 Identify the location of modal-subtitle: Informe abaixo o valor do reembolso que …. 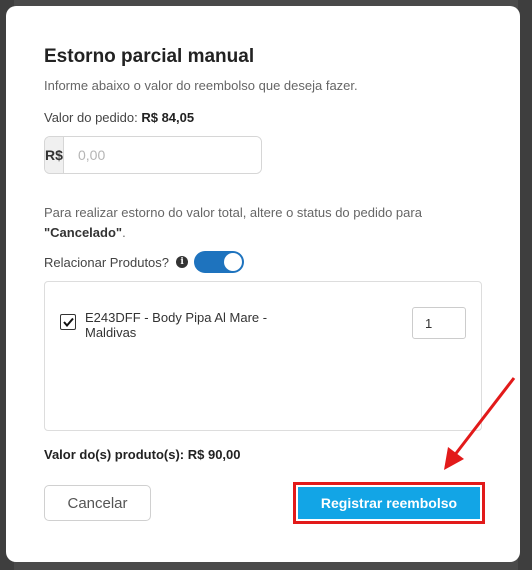
(201, 85).